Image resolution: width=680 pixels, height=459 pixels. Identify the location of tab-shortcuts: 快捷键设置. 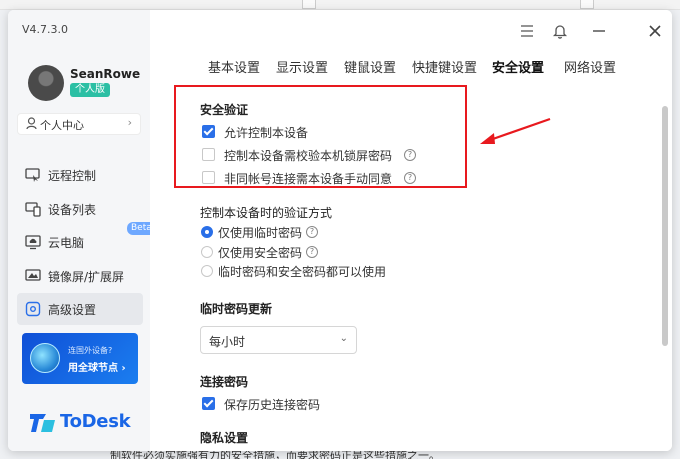
(444, 66).